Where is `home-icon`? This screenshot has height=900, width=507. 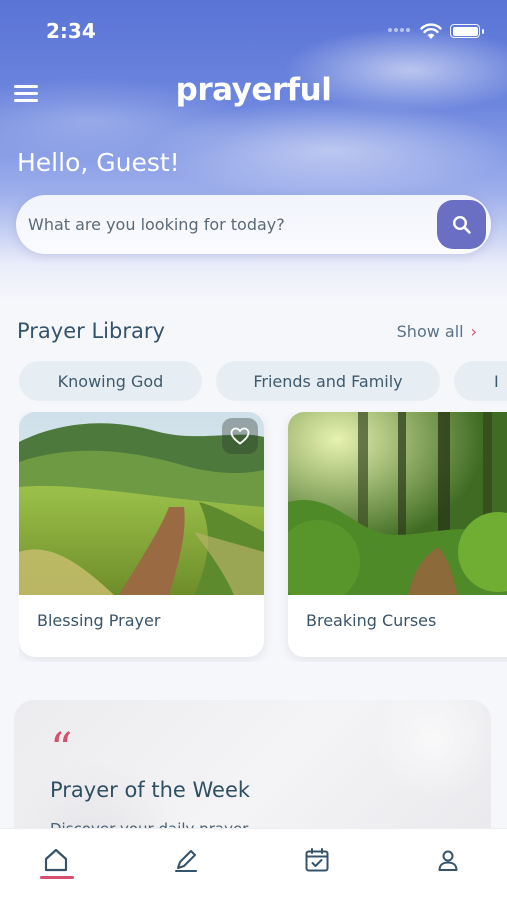
home-icon is located at coordinates (56, 860).